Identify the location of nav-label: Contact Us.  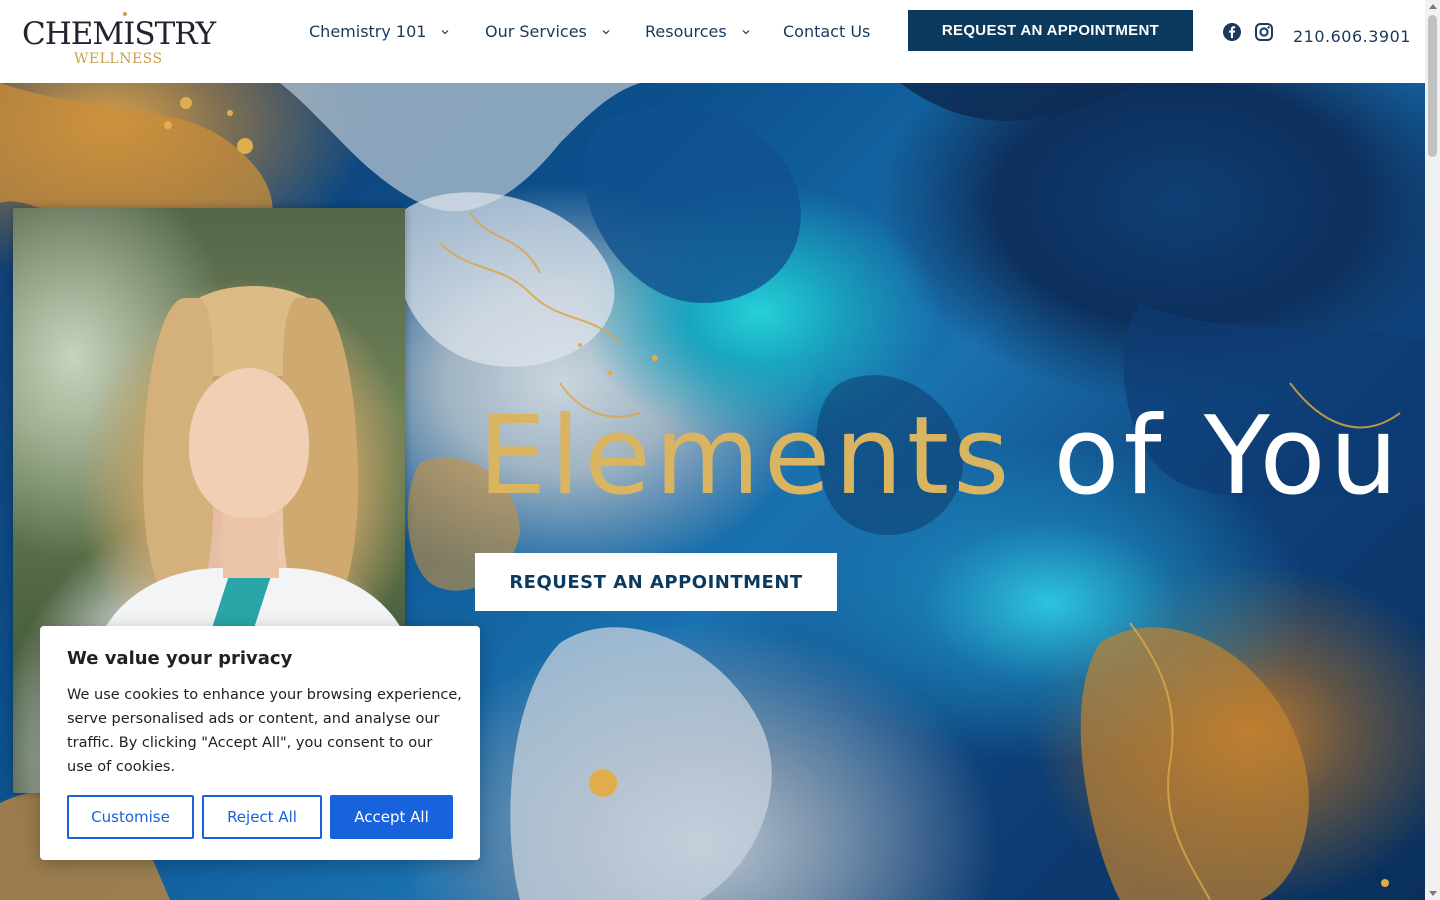
(827, 31).